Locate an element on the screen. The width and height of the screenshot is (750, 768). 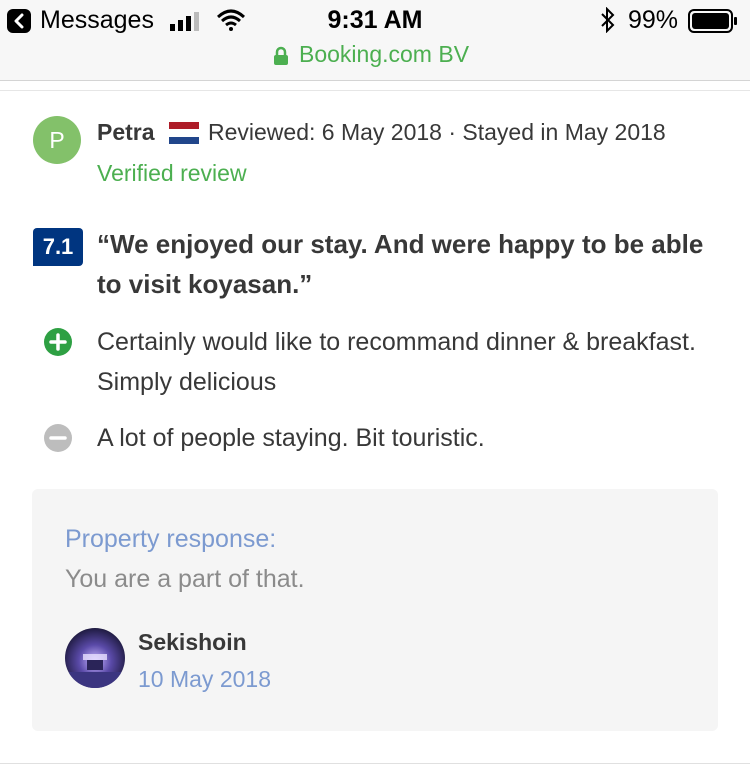
minus-icon is located at coordinates (58, 438).